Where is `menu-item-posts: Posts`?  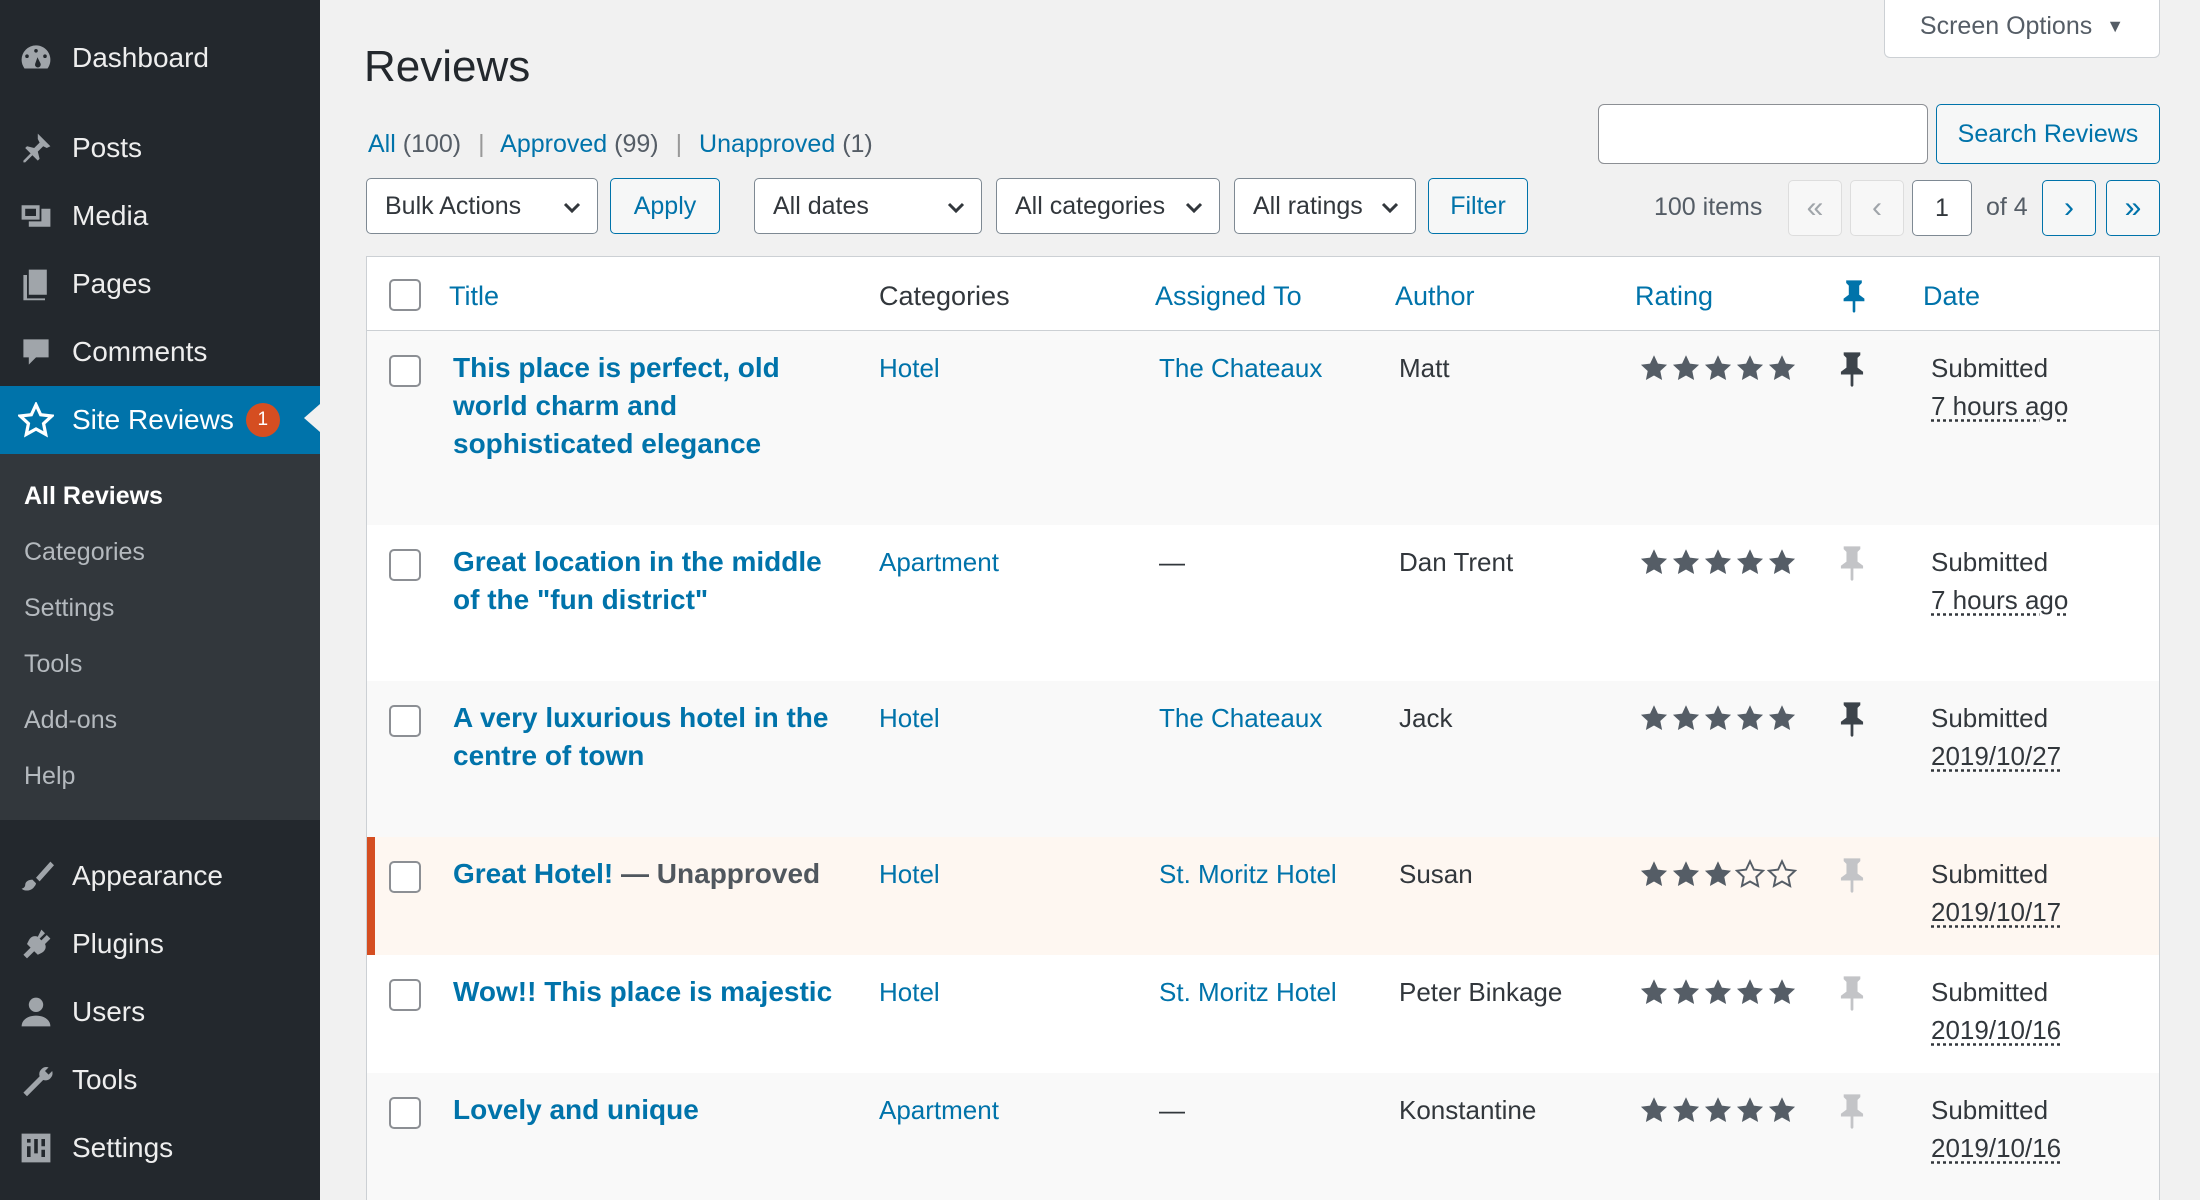 menu-item-posts: Posts is located at coordinates (160, 148).